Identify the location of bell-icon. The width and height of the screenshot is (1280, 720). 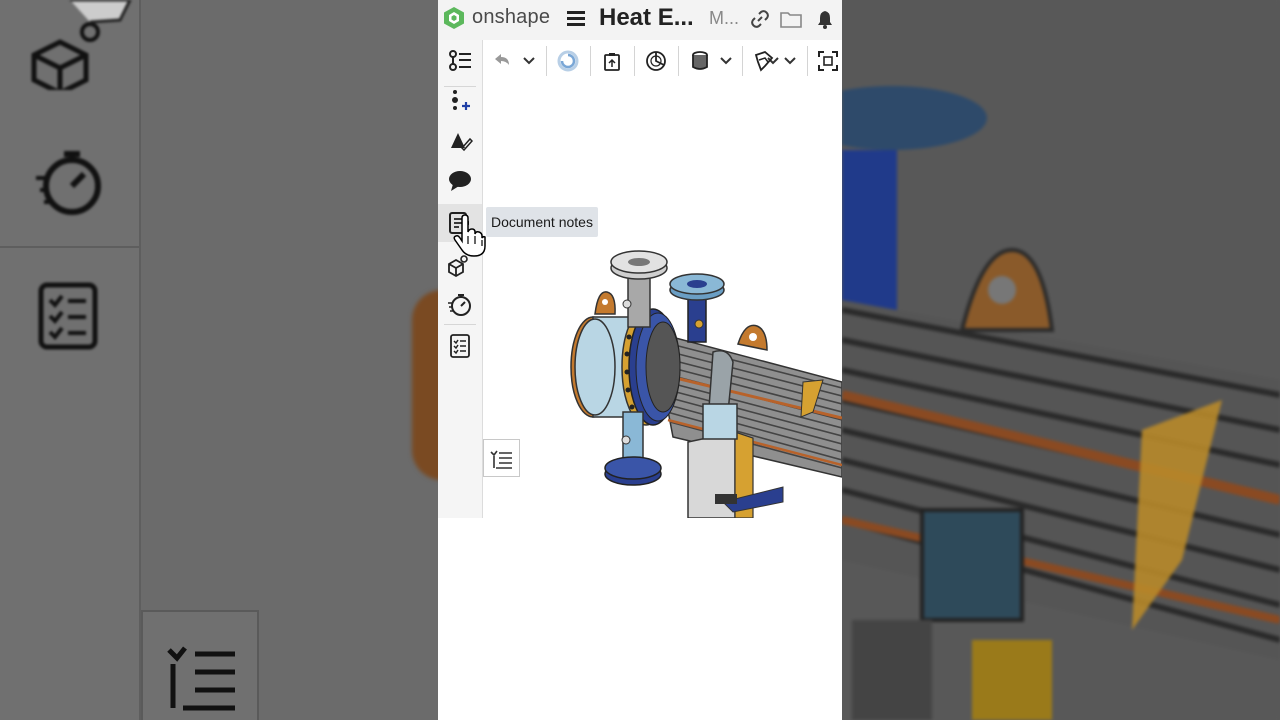
(825, 19).